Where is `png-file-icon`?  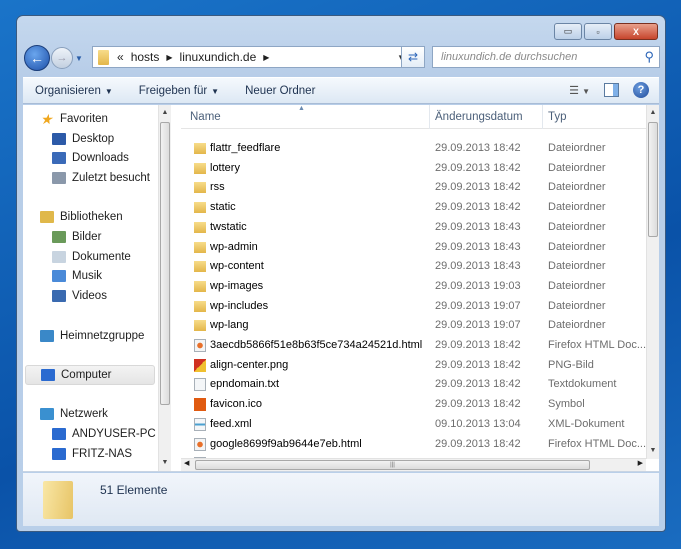
png-file-icon is located at coordinates (200, 365).